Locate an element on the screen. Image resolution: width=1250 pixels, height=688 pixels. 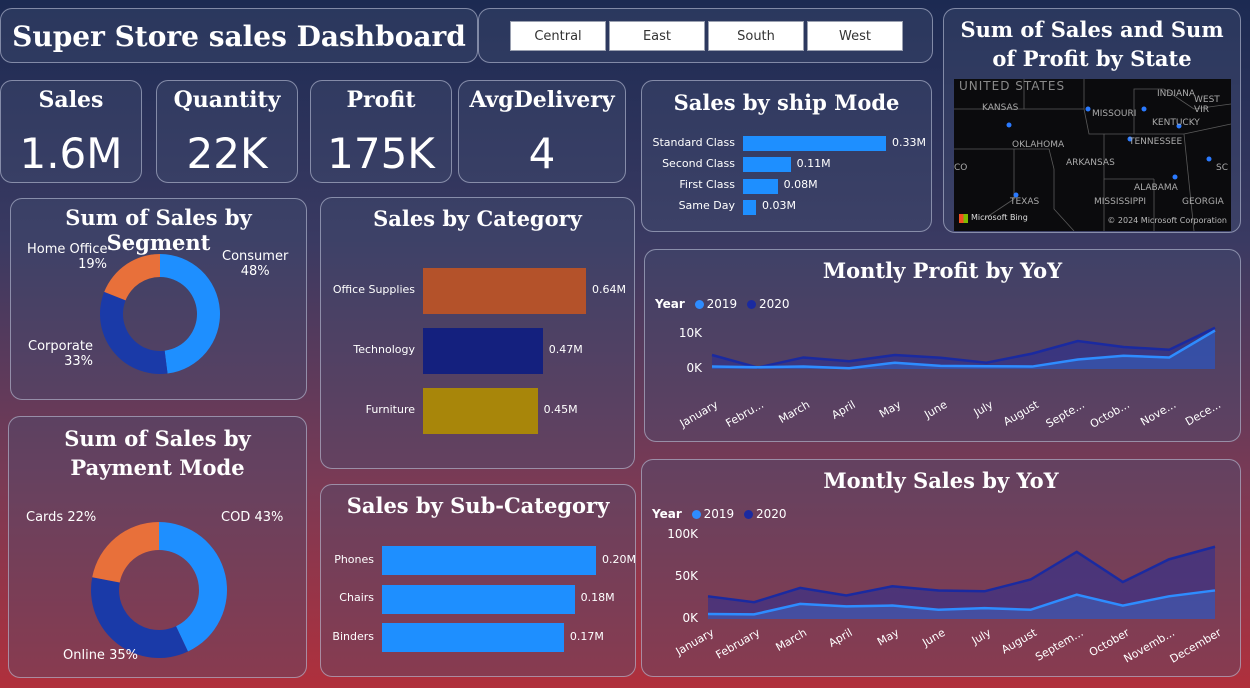
map-label: INDIANA is located at coordinates (1176, 94).